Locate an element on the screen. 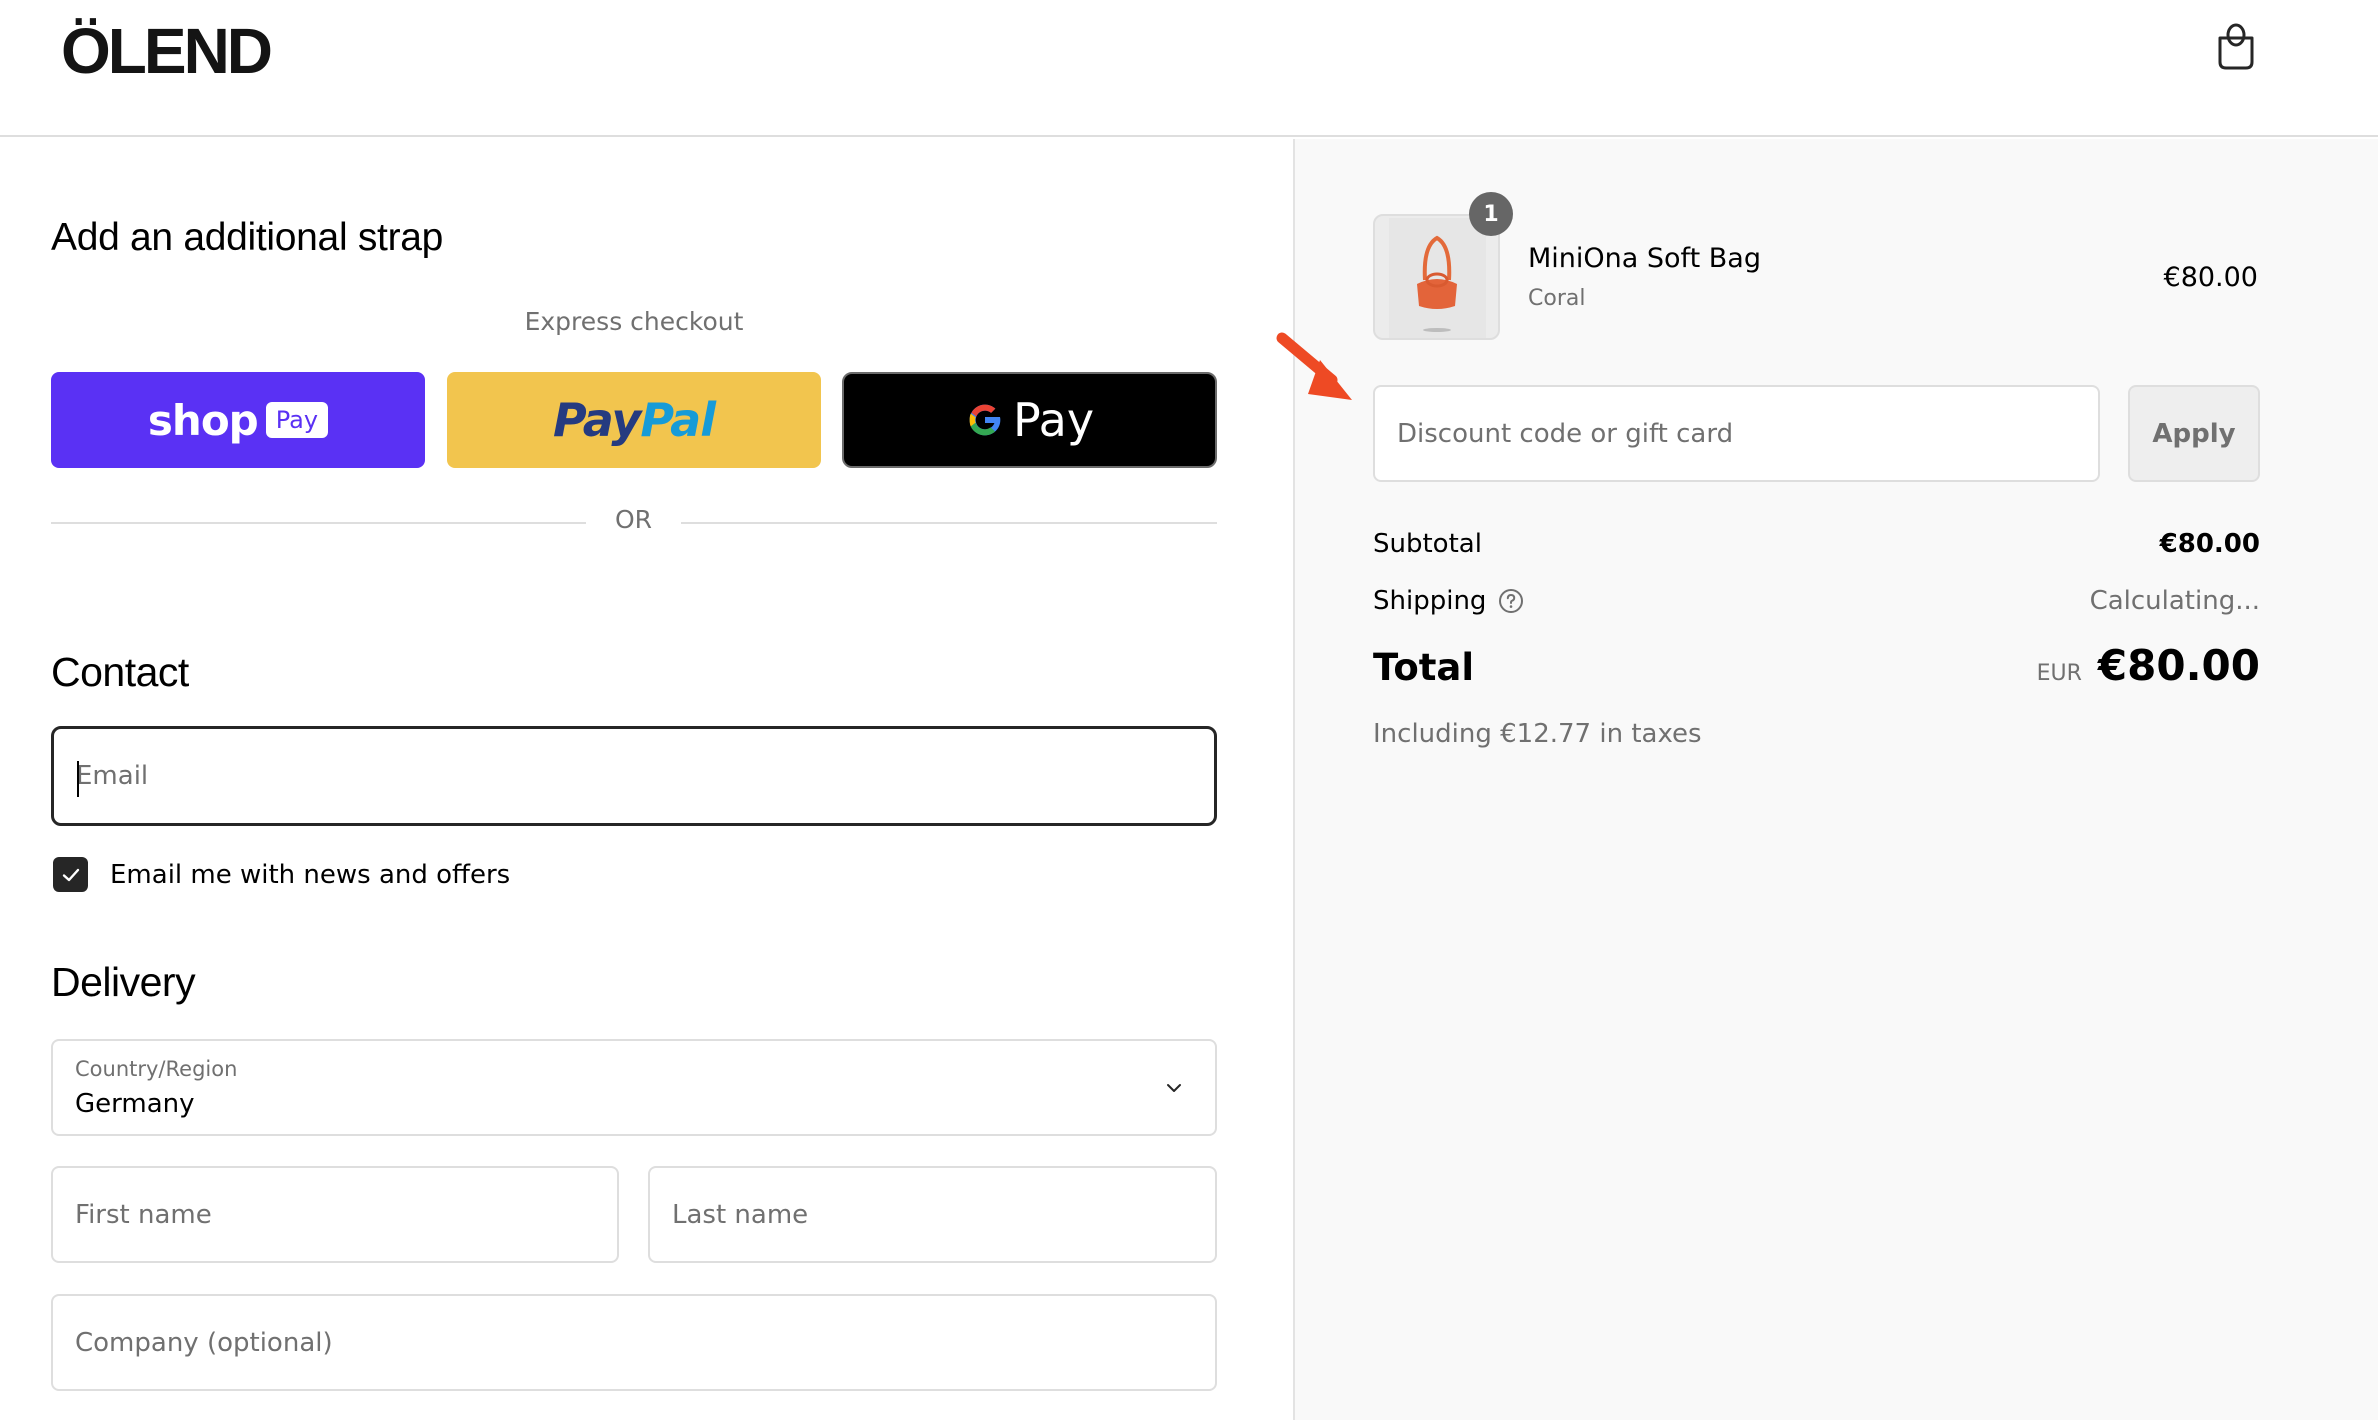 The height and width of the screenshot is (1420, 2378). site-header: ÖLEND is located at coordinates (1189, 68).